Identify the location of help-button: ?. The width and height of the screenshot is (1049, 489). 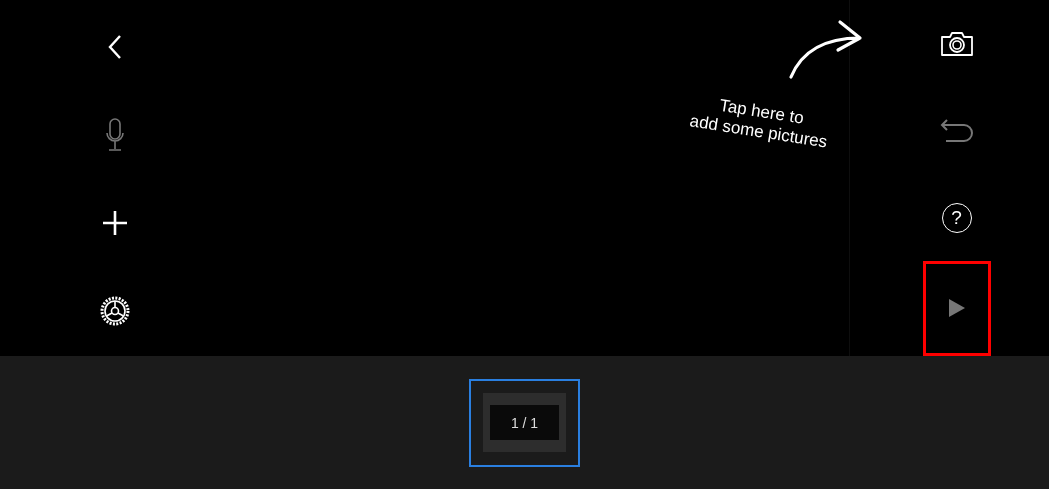
(956, 217).